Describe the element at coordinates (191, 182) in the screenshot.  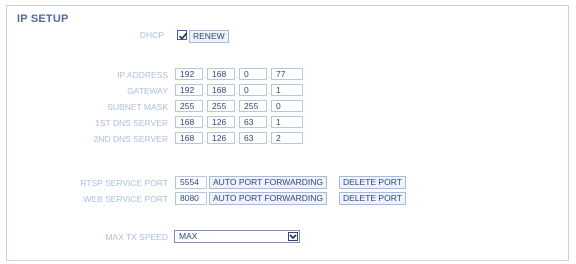
I see `rtsp-port-input: 5554` at that location.